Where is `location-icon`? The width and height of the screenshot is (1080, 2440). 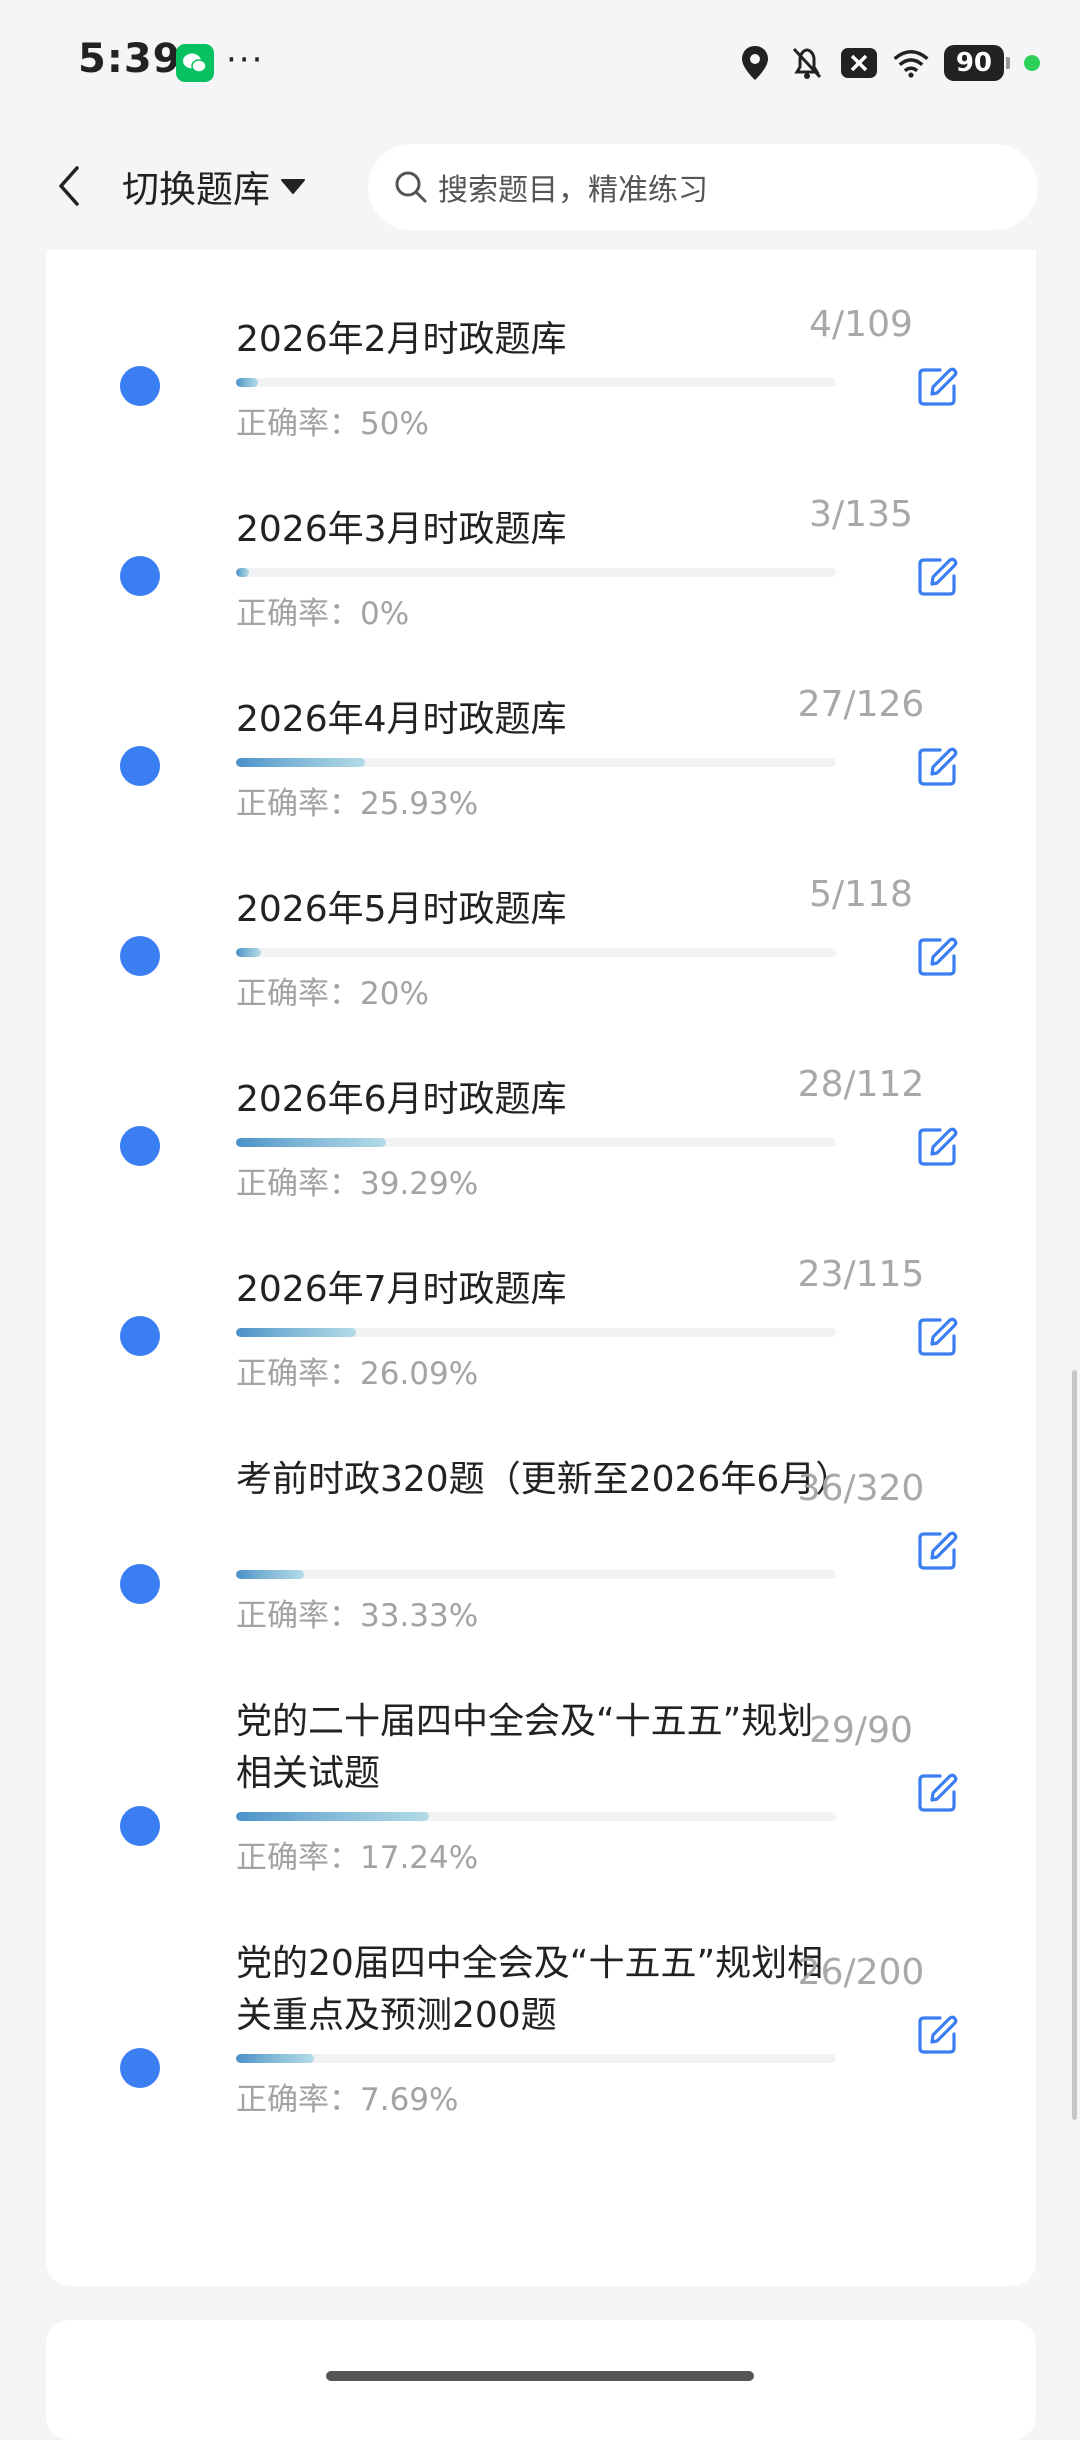 location-icon is located at coordinates (755, 63).